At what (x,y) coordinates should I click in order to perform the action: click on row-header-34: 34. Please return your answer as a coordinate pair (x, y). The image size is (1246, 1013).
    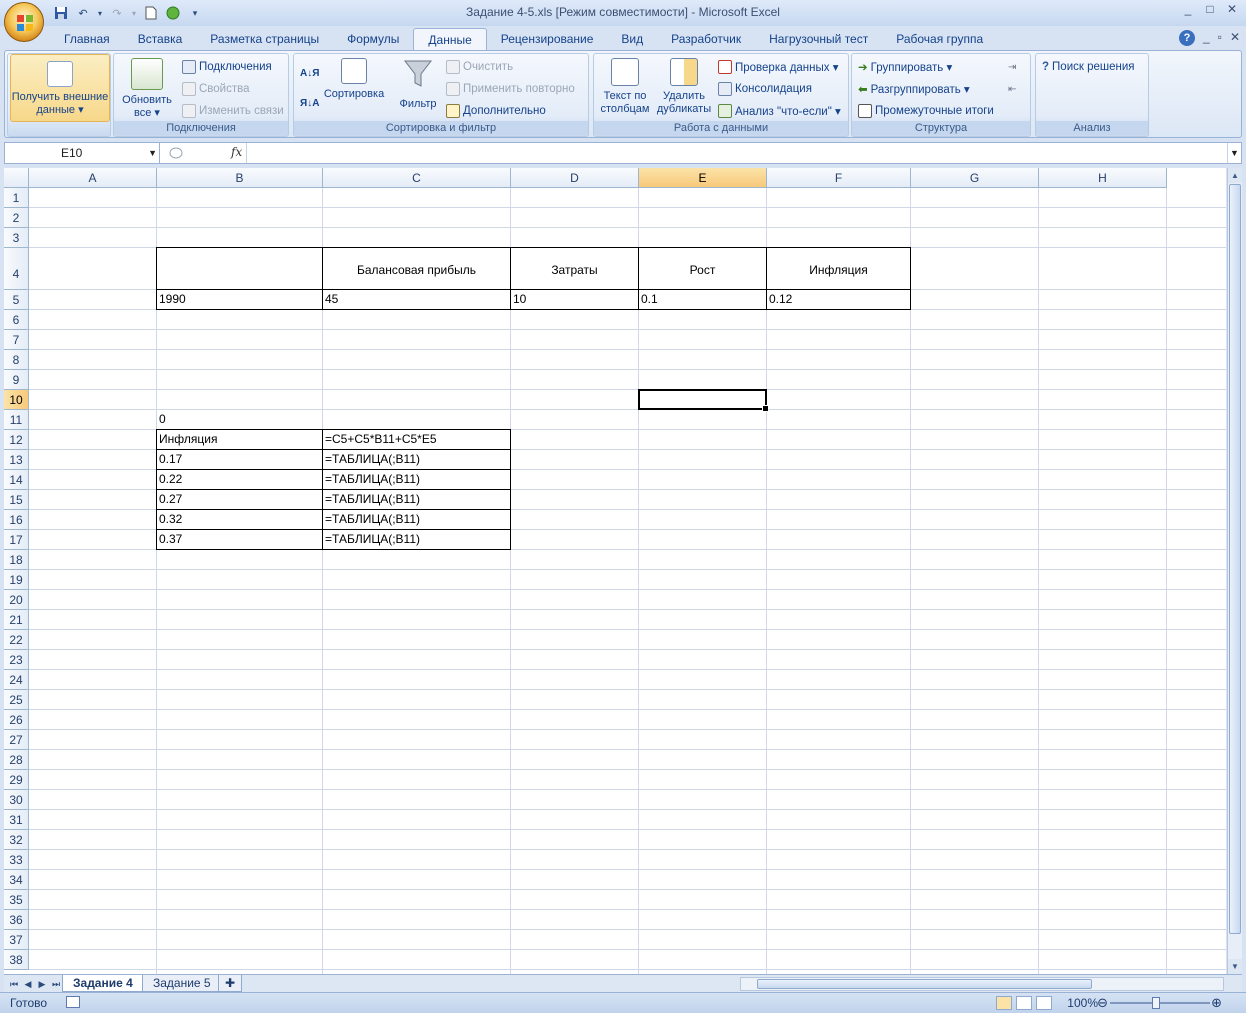
    Looking at the image, I should click on (16, 880).